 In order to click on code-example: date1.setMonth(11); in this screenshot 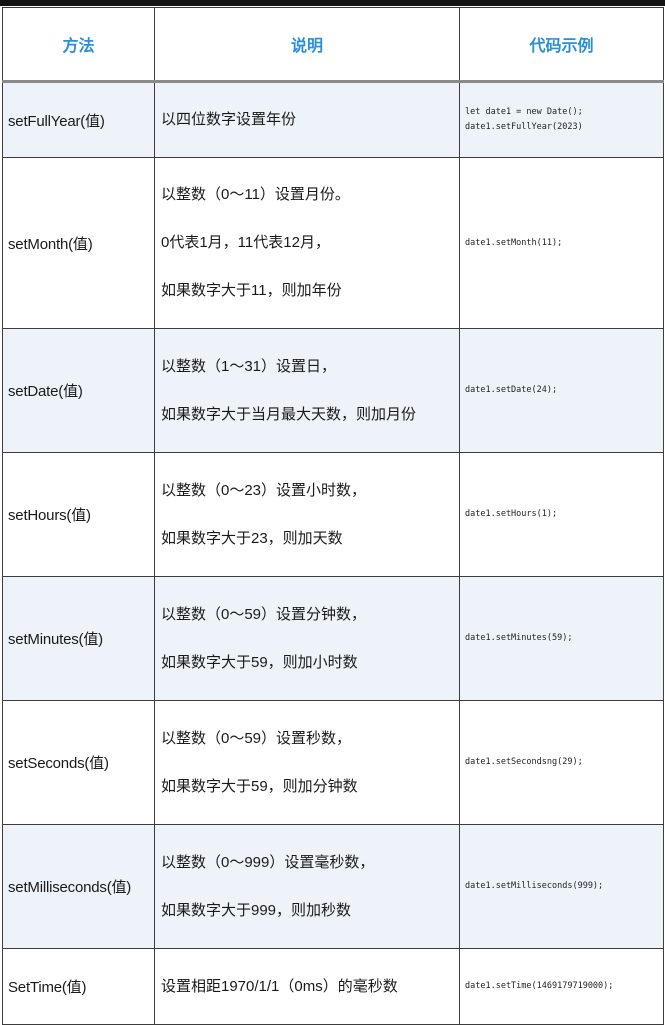, I will do `click(561, 243)`.